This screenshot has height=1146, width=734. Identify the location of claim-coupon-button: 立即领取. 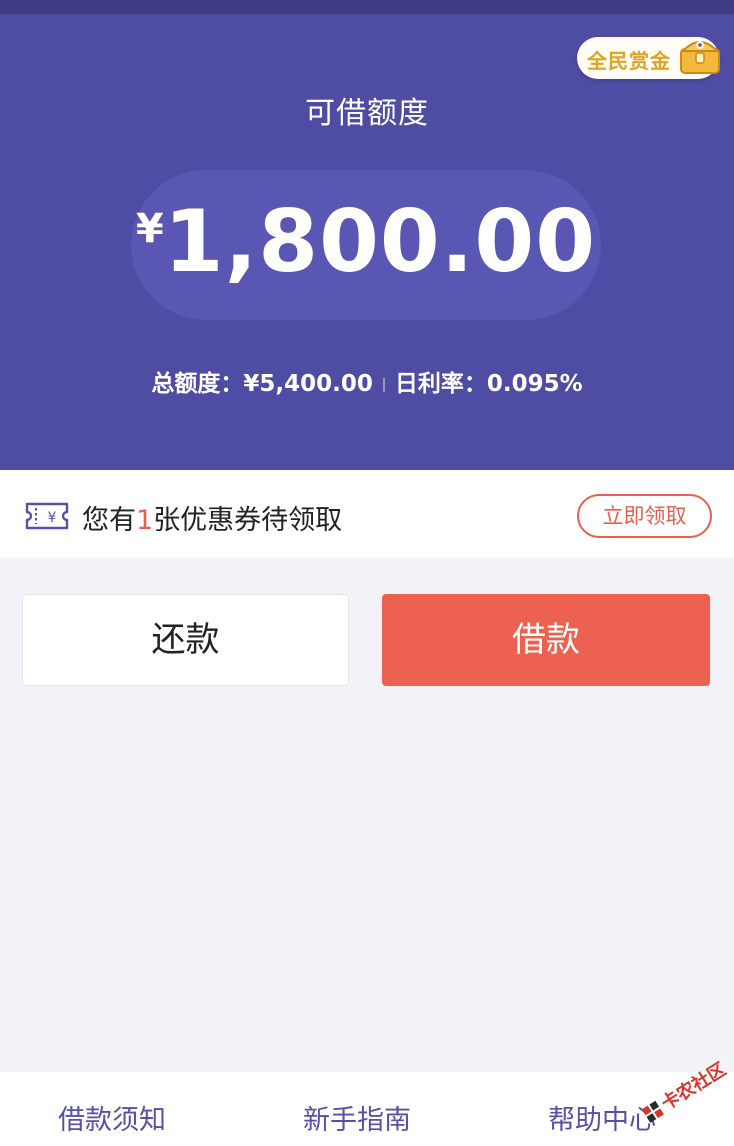
(644, 516).